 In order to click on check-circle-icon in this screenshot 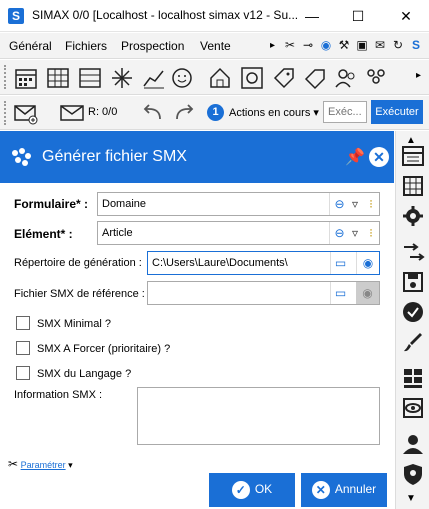, I will do `click(413, 312)`.